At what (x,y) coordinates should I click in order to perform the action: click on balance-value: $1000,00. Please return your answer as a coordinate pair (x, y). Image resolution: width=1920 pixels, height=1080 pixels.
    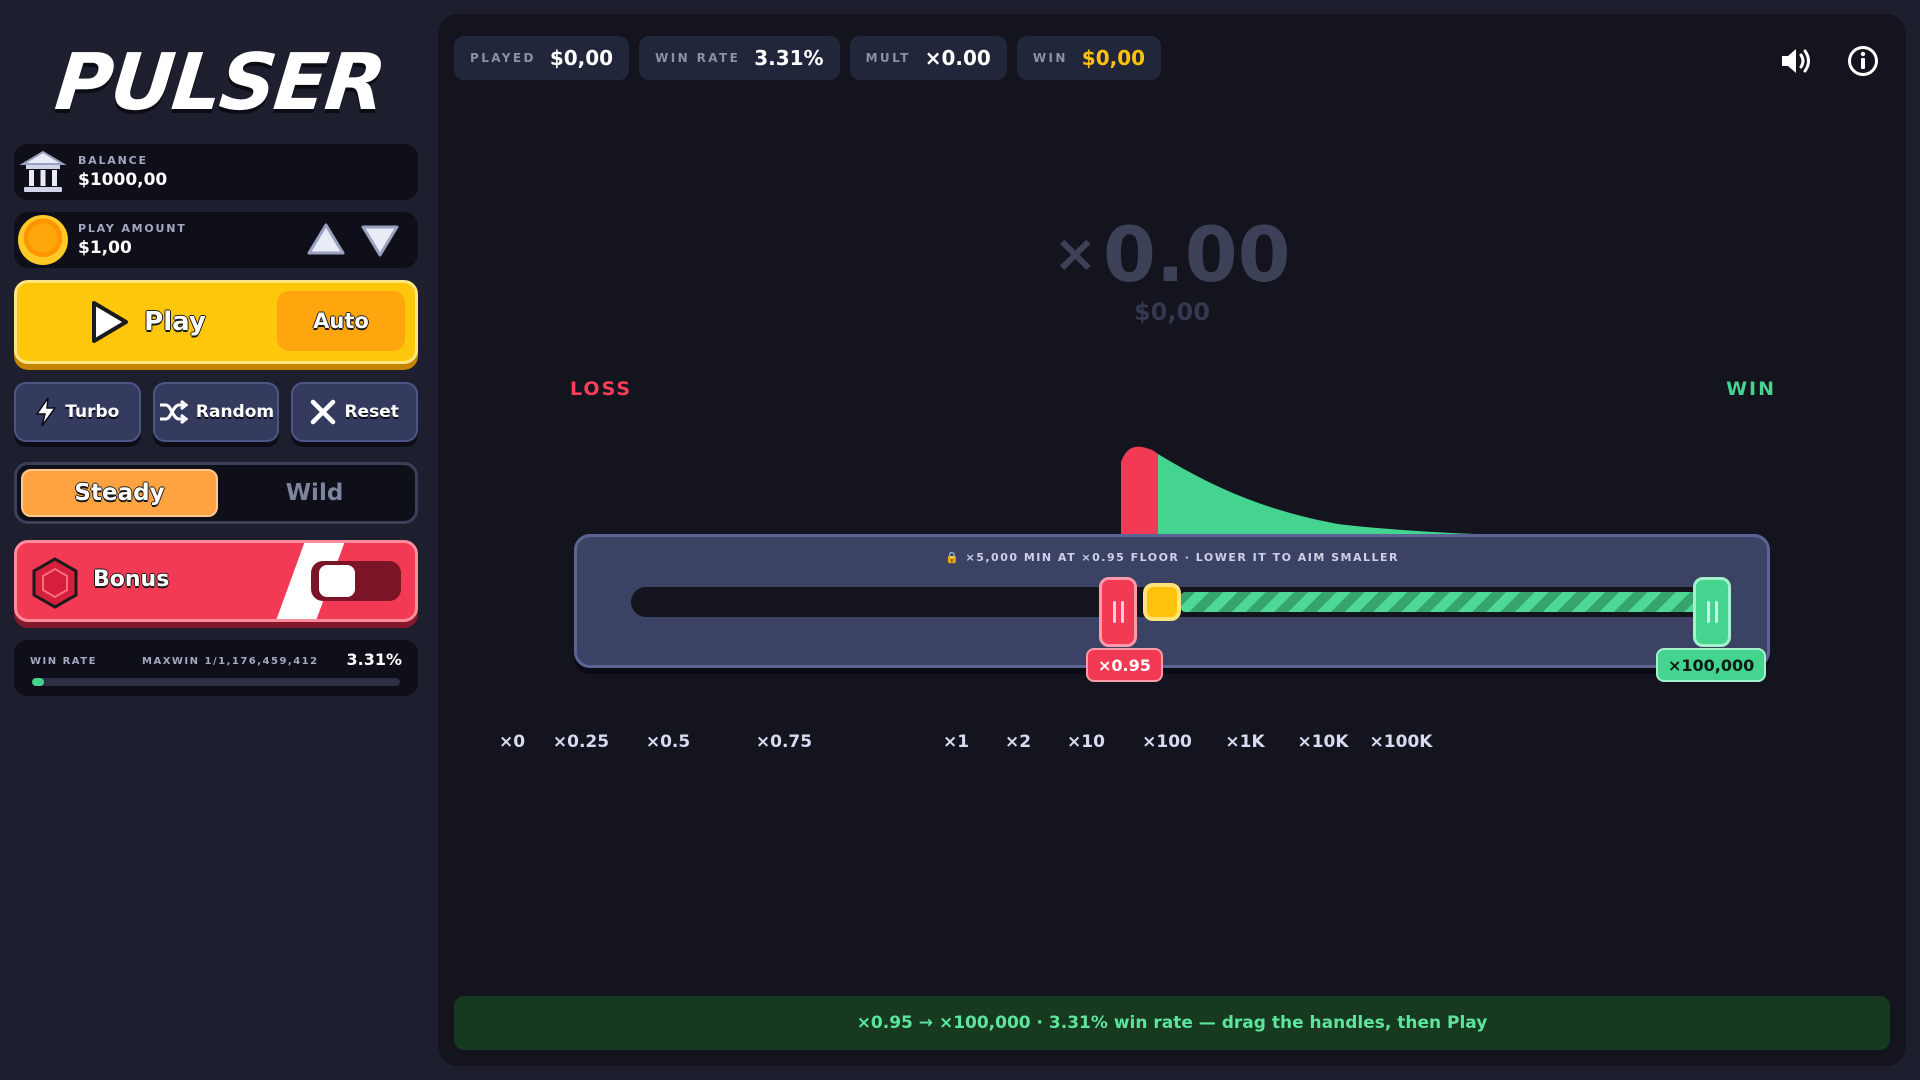
    Looking at the image, I should click on (123, 180).